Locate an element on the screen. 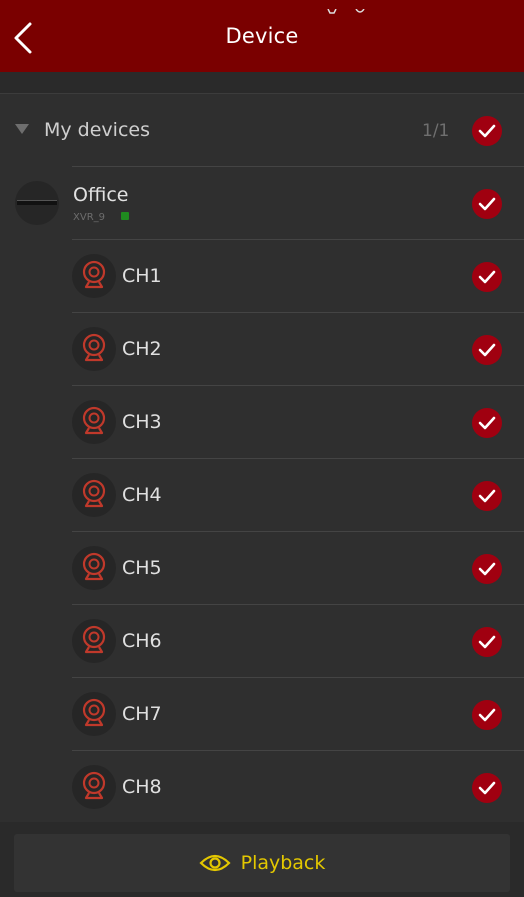 Image resolution: width=524 pixels, height=897 pixels. device-row: Office XVR_9 is located at coordinates (262, 203).